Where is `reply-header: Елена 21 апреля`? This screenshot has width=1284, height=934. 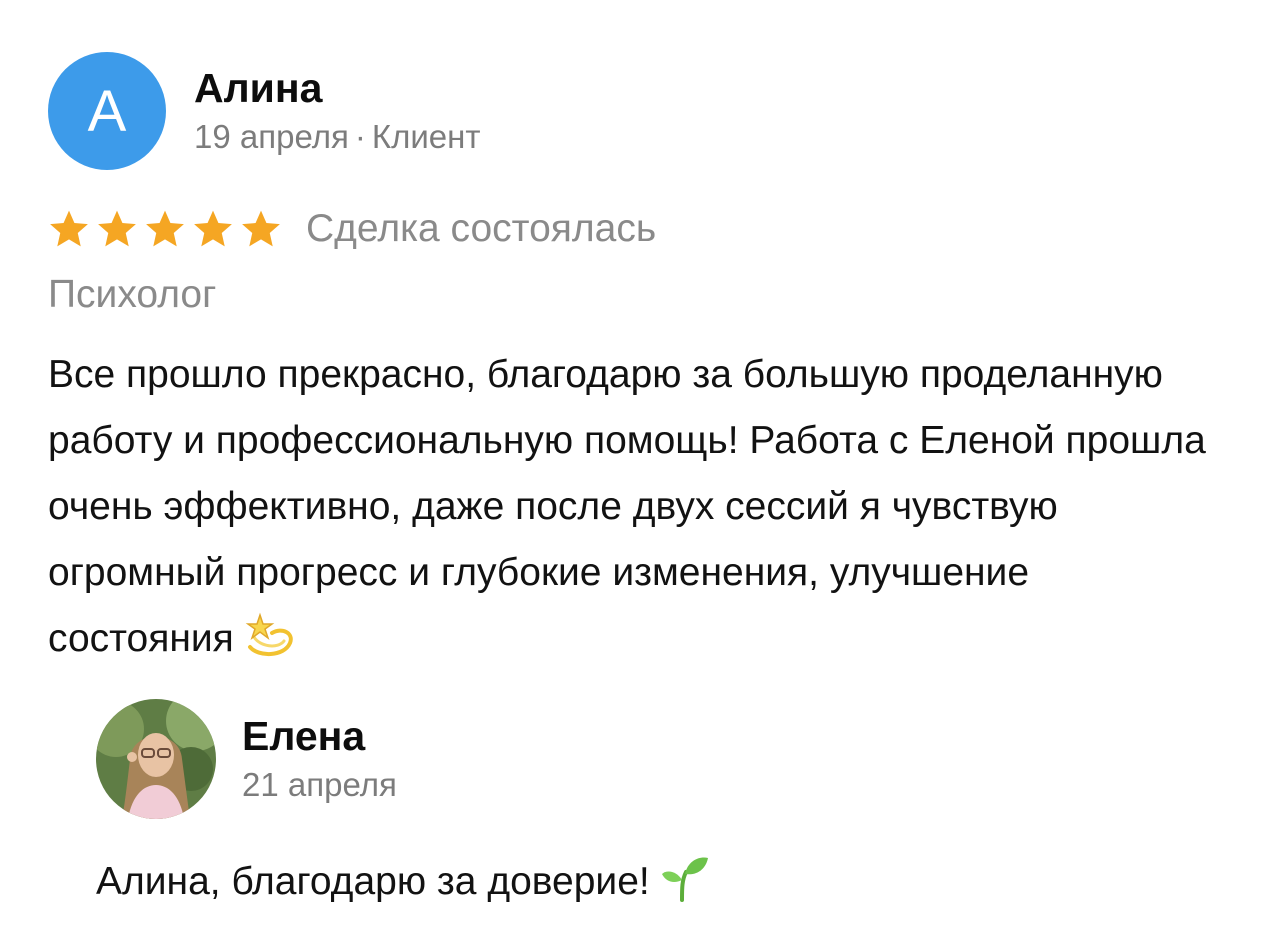 reply-header: Елена 21 апреля is located at coordinates (646, 759).